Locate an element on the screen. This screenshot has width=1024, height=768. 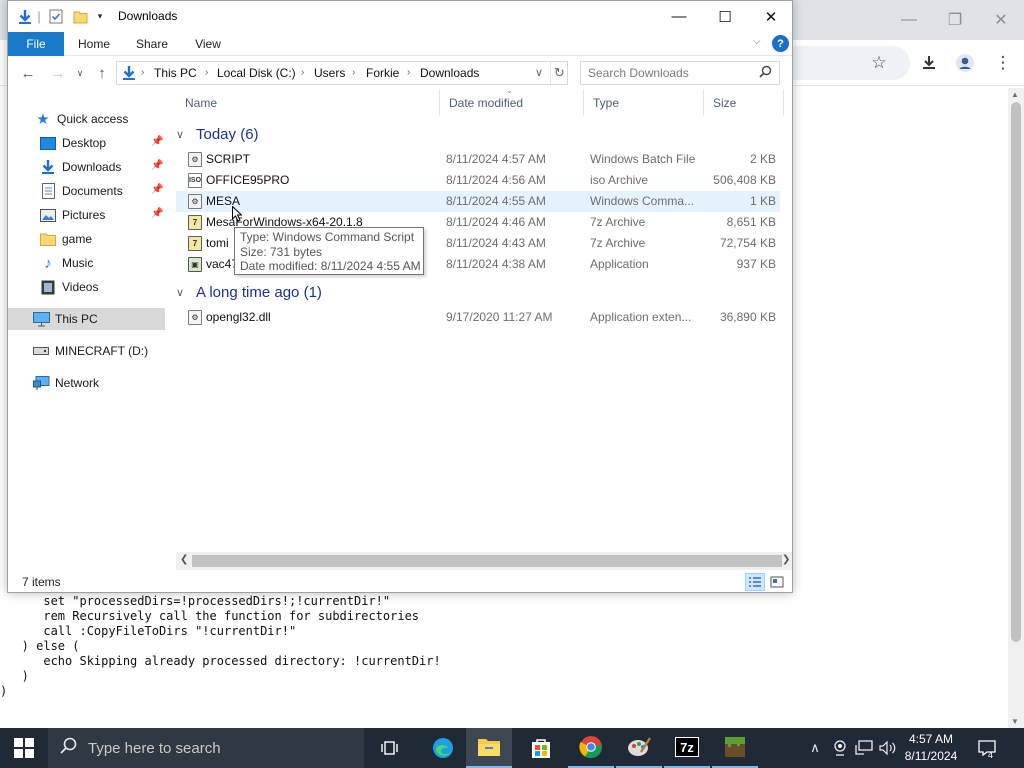
notification-center-icon: 4 is located at coordinates (987, 748).